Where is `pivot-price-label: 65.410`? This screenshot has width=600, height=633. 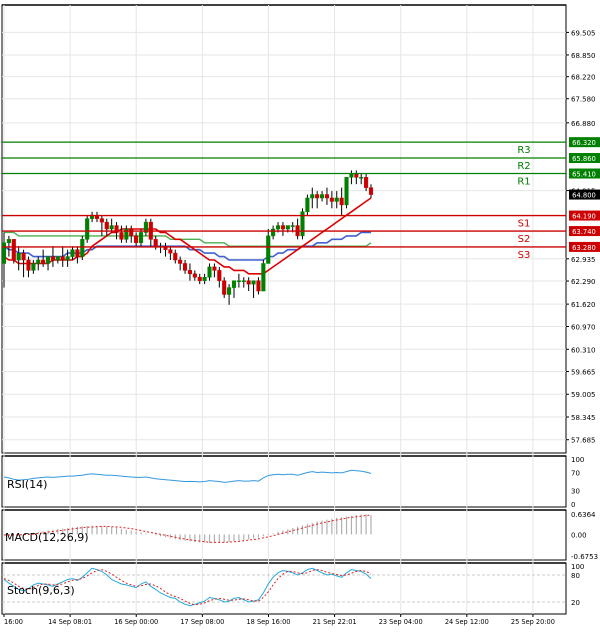
pivot-price-label: 65.410 is located at coordinates (584, 175).